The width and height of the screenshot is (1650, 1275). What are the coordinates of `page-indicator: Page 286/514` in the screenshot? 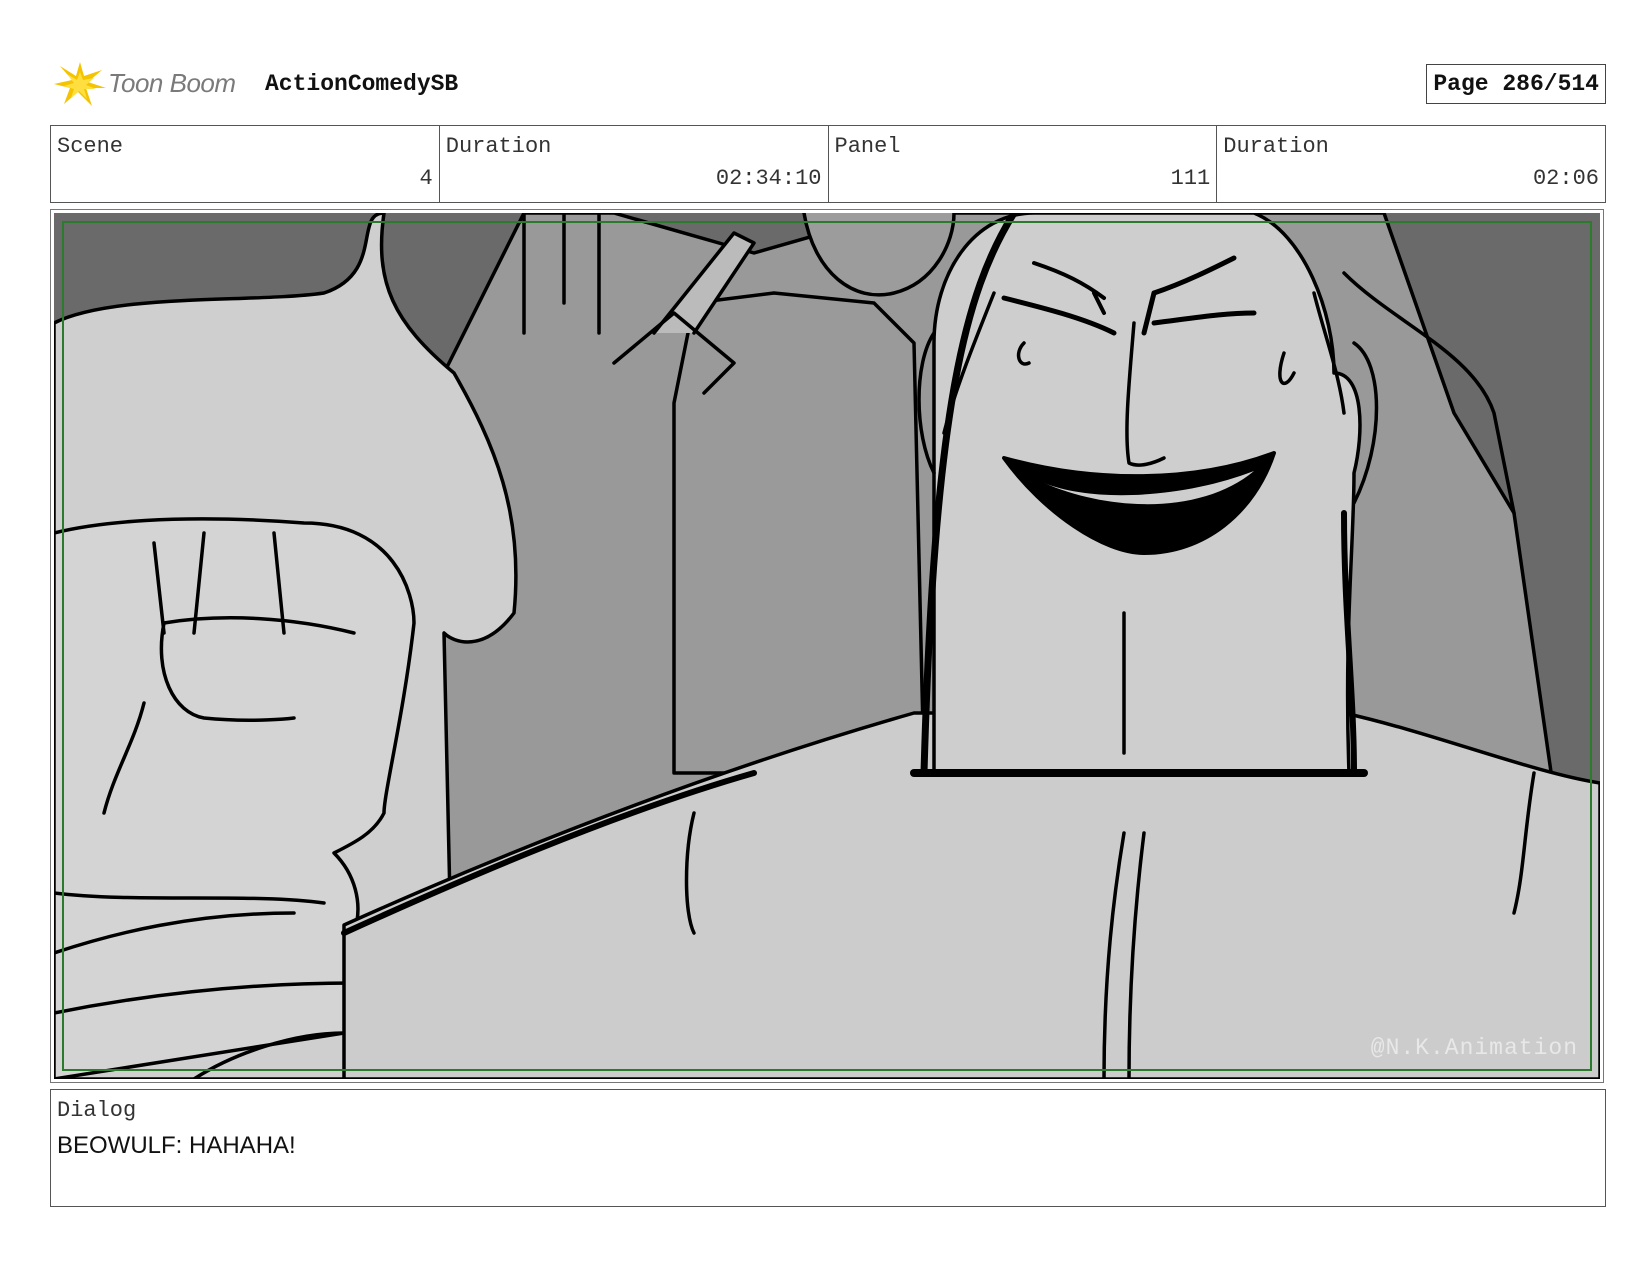 It's located at (1516, 84).